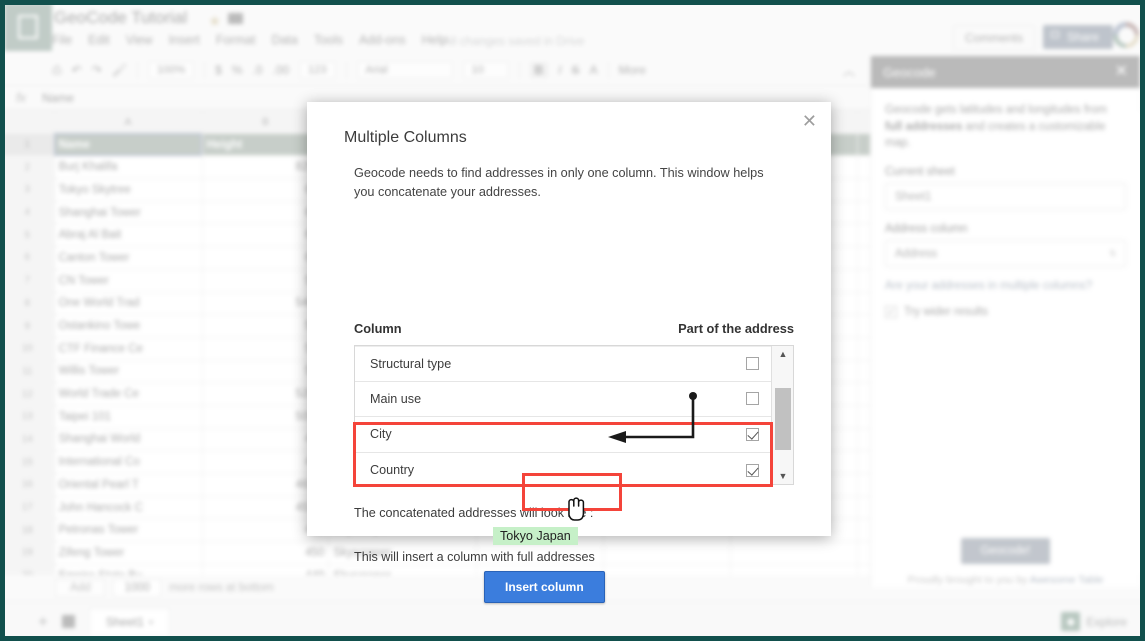  I want to click on sample-address-value: Tokyo Japan, so click(535, 536).